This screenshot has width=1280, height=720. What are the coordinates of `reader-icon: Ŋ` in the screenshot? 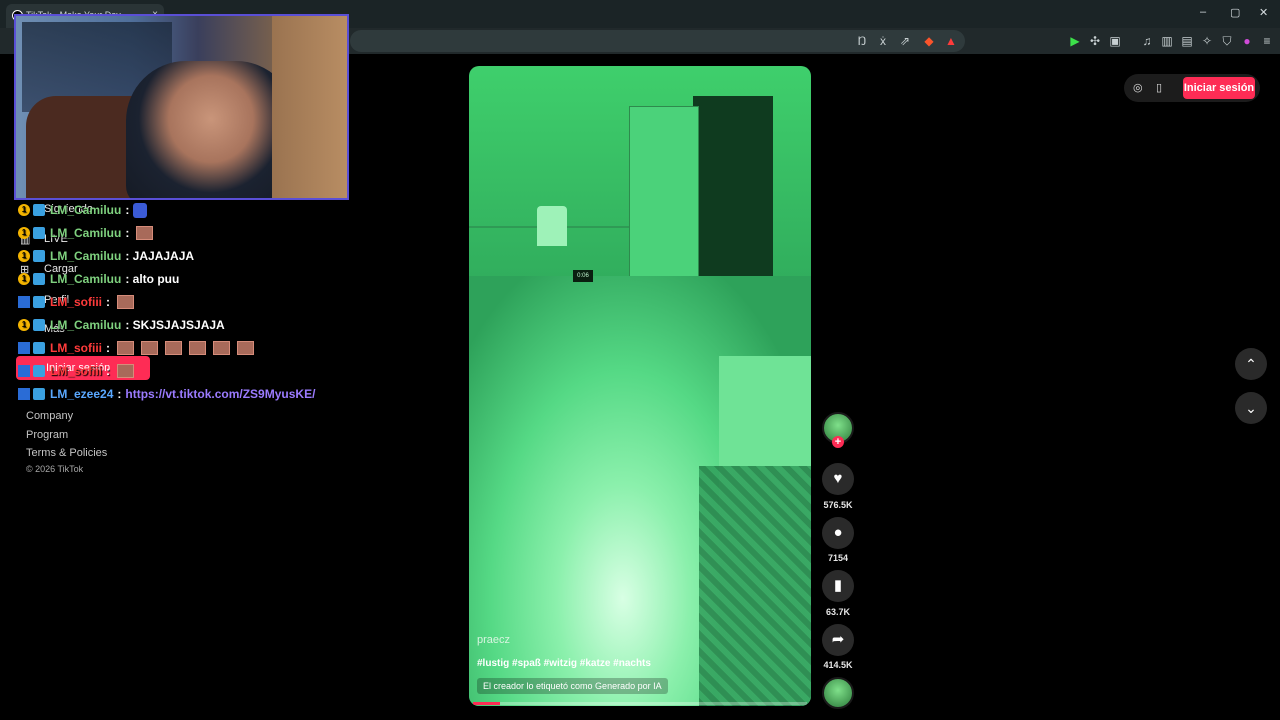 It's located at (862, 41).